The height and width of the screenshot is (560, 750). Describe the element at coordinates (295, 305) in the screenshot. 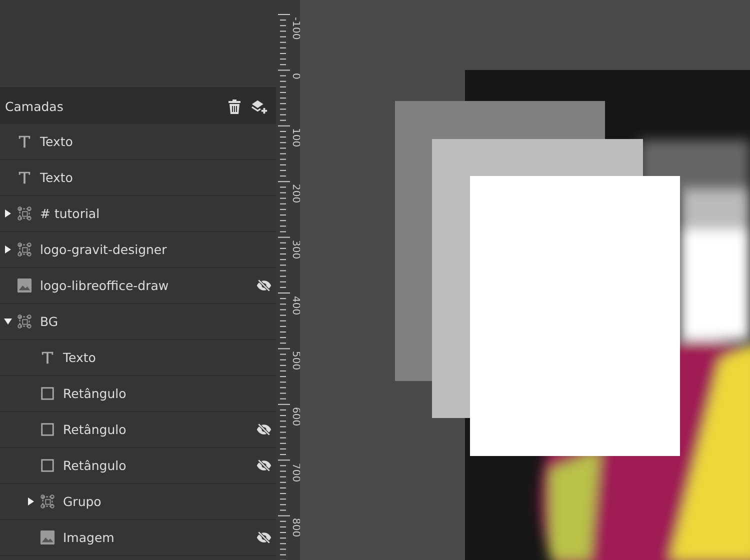

I see `ruler-label: 400` at that location.